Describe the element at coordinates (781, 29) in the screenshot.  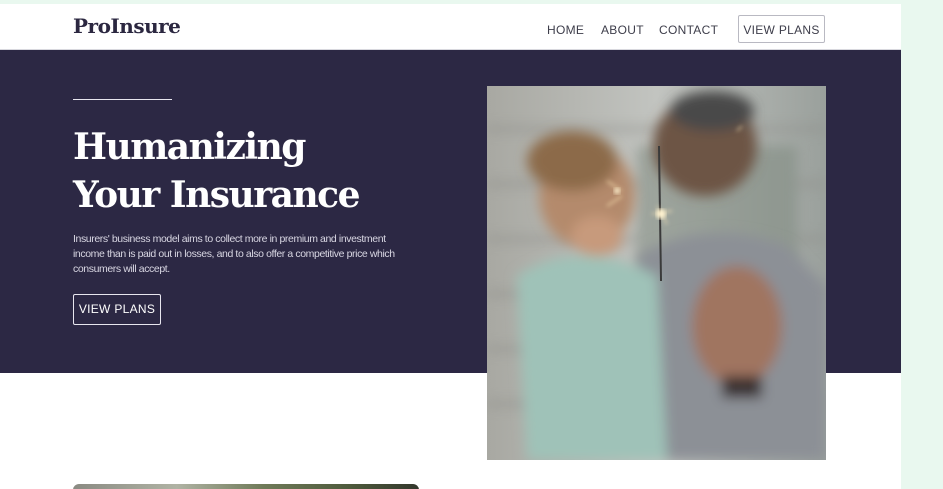
I see `header-view-plans-button: VIEW PLANS` at that location.